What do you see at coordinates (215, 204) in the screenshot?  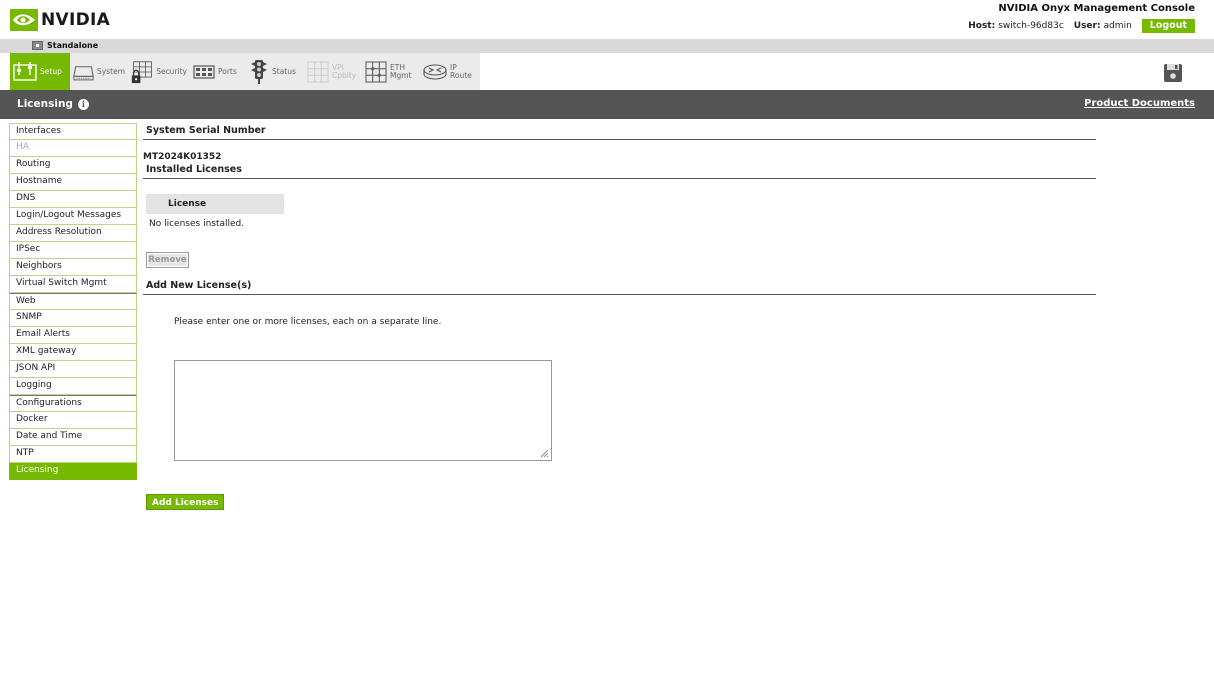 I see `license-table-header: License` at bounding box center [215, 204].